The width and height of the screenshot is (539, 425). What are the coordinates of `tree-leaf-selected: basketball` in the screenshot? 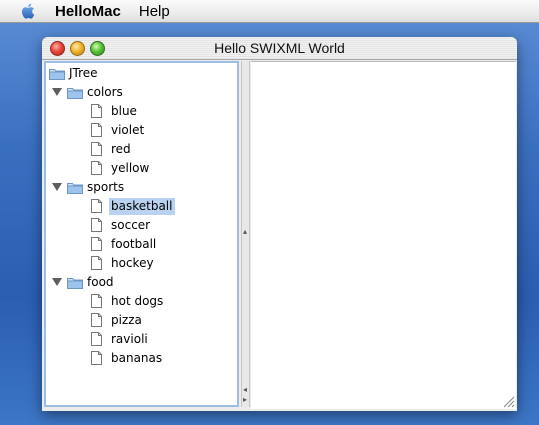 It's located at (133, 206).